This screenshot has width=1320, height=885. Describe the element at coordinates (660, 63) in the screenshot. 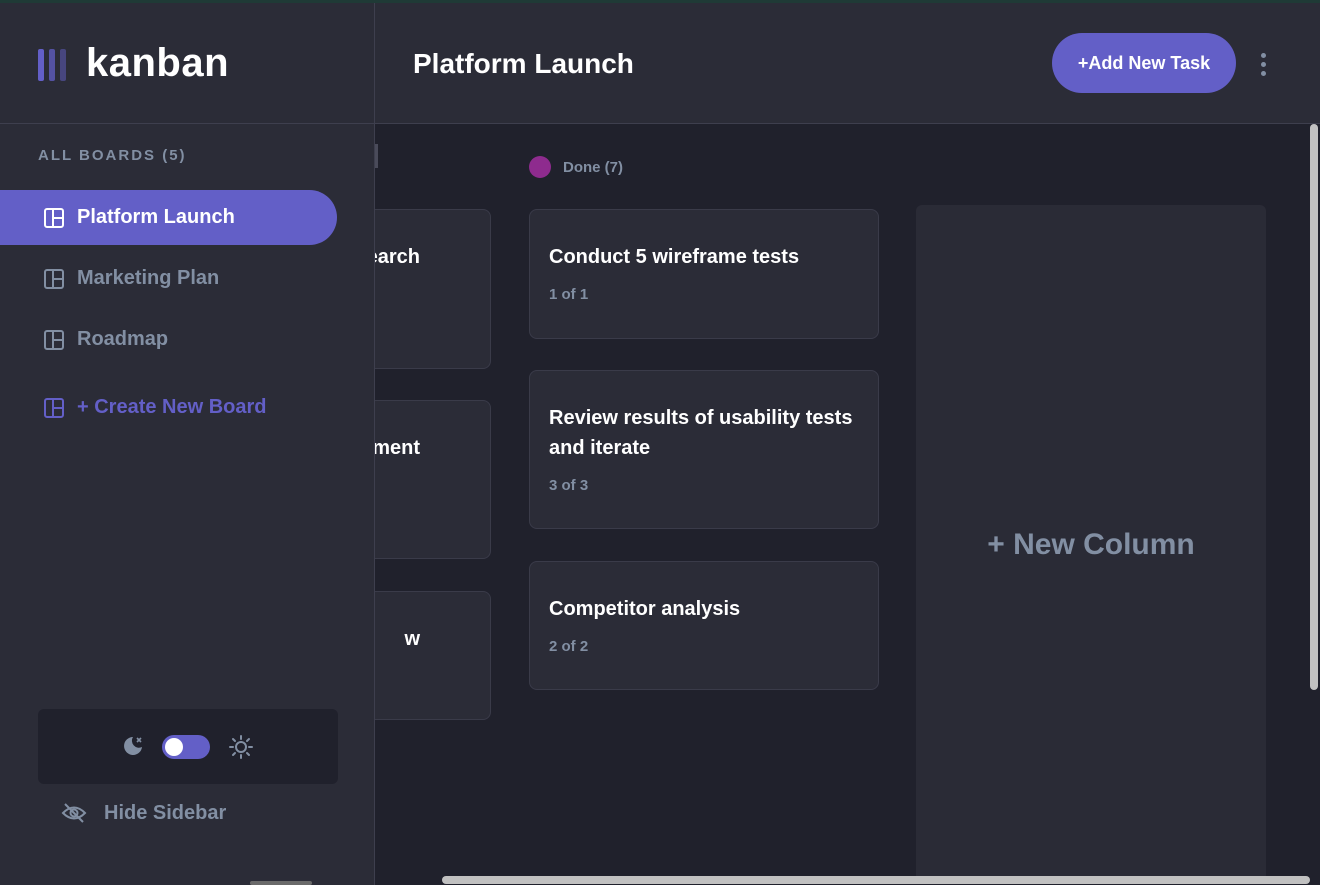

I see `app-header: kanban Platform Launch +Add New Task` at that location.